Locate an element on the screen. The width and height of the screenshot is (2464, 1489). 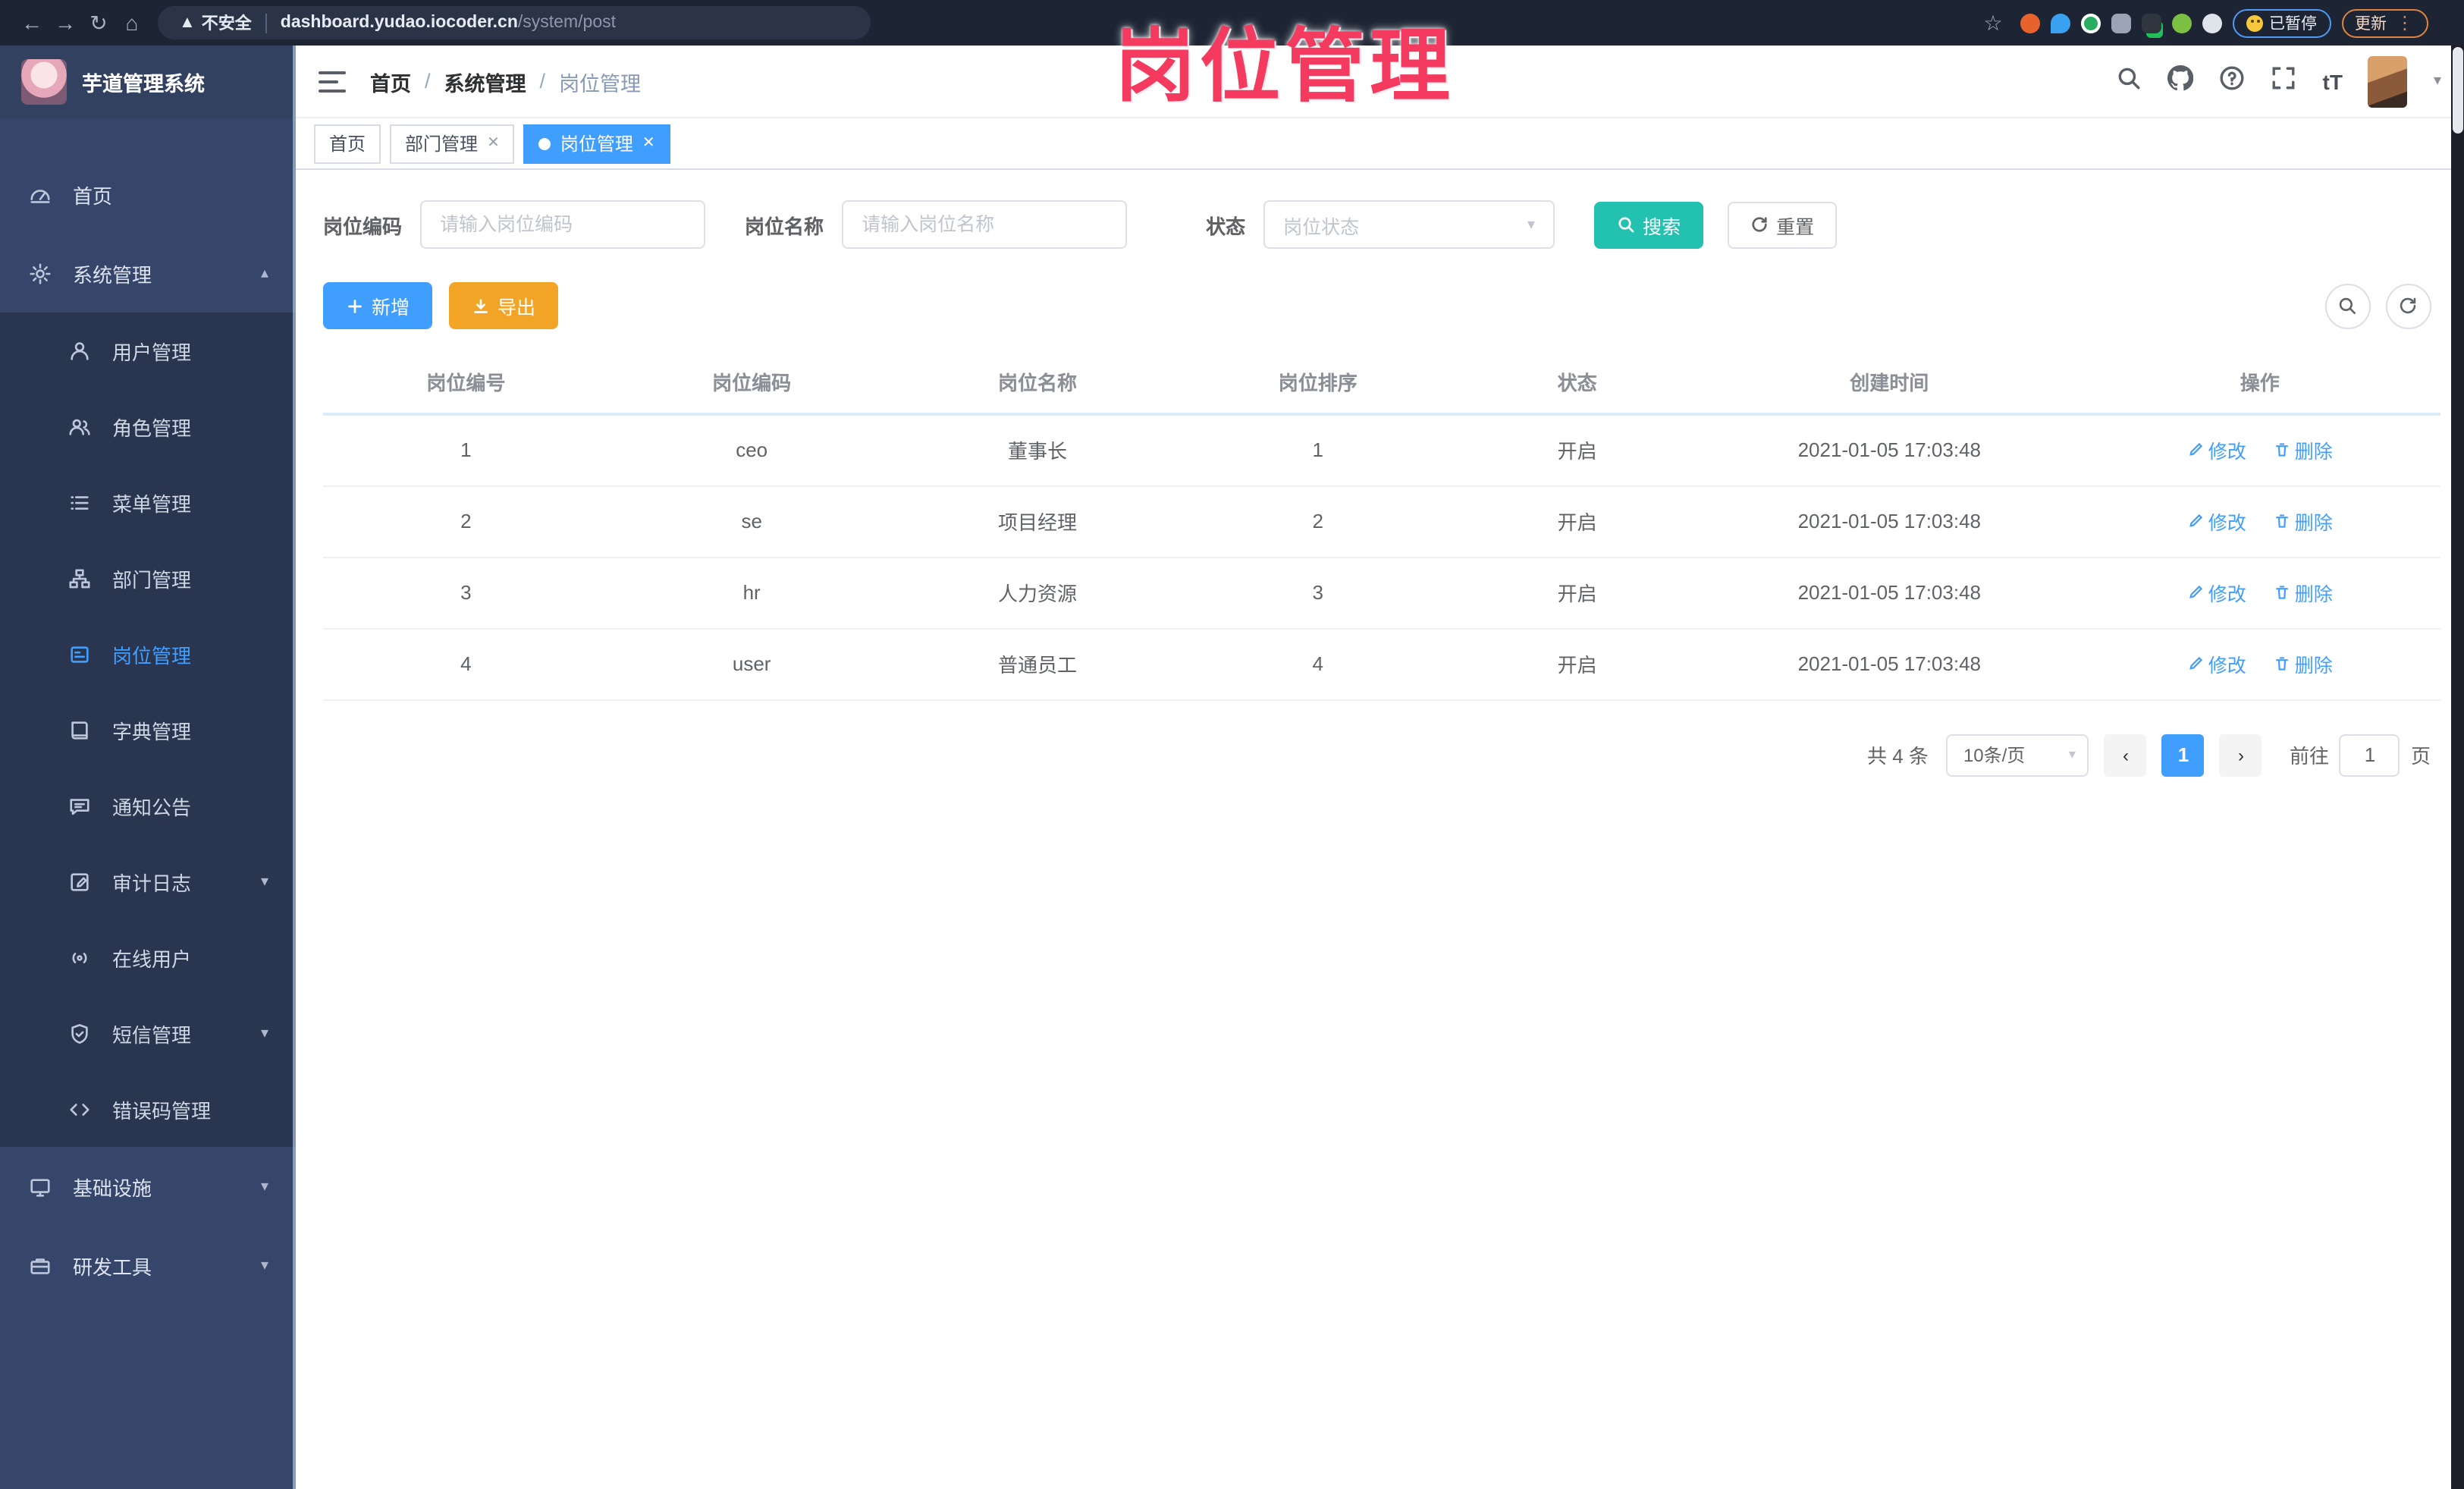
app-logo-row: 芋道管理系统 is located at coordinates (148, 82).